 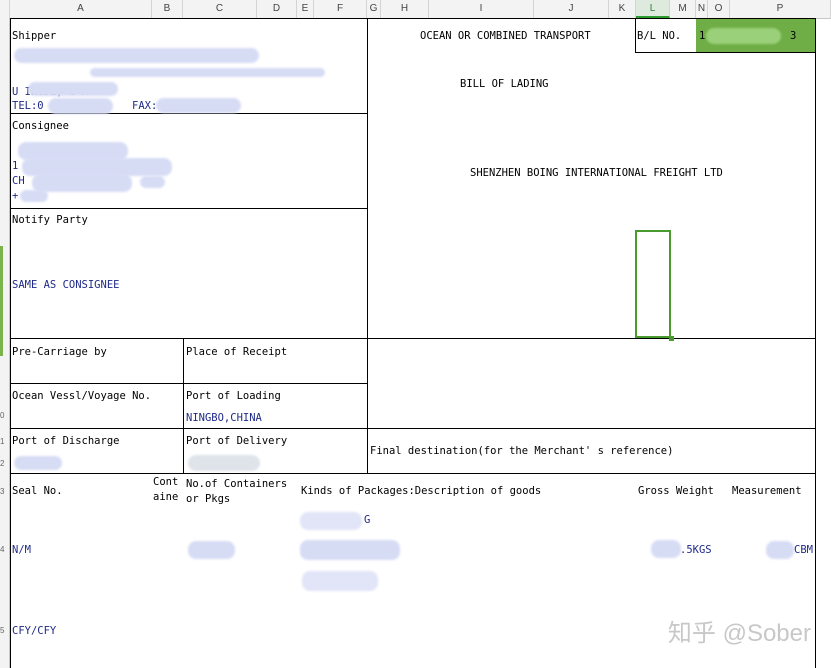 I want to click on gross-weight-label: Gross Weight, so click(x=676, y=491).